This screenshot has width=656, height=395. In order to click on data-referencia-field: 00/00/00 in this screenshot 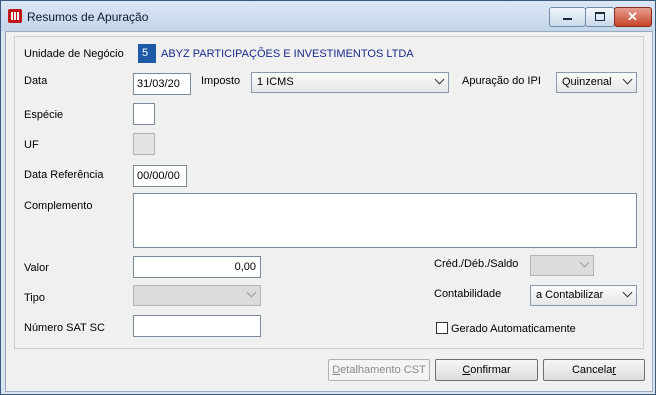, I will do `click(160, 176)`.